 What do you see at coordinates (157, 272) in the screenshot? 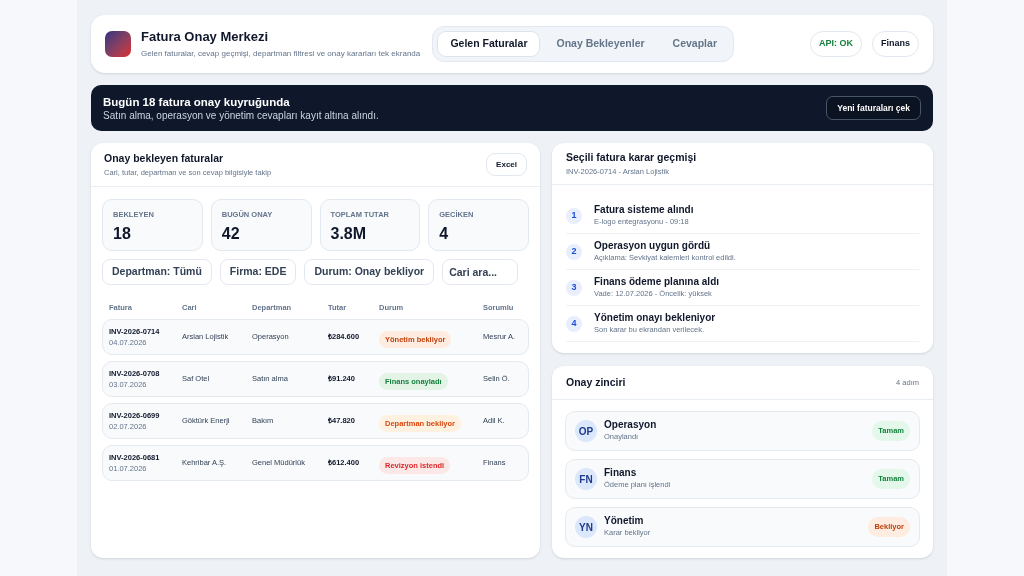
I see `filter-dropdown: Departman: Tümü` at bounding box center [157, 272].